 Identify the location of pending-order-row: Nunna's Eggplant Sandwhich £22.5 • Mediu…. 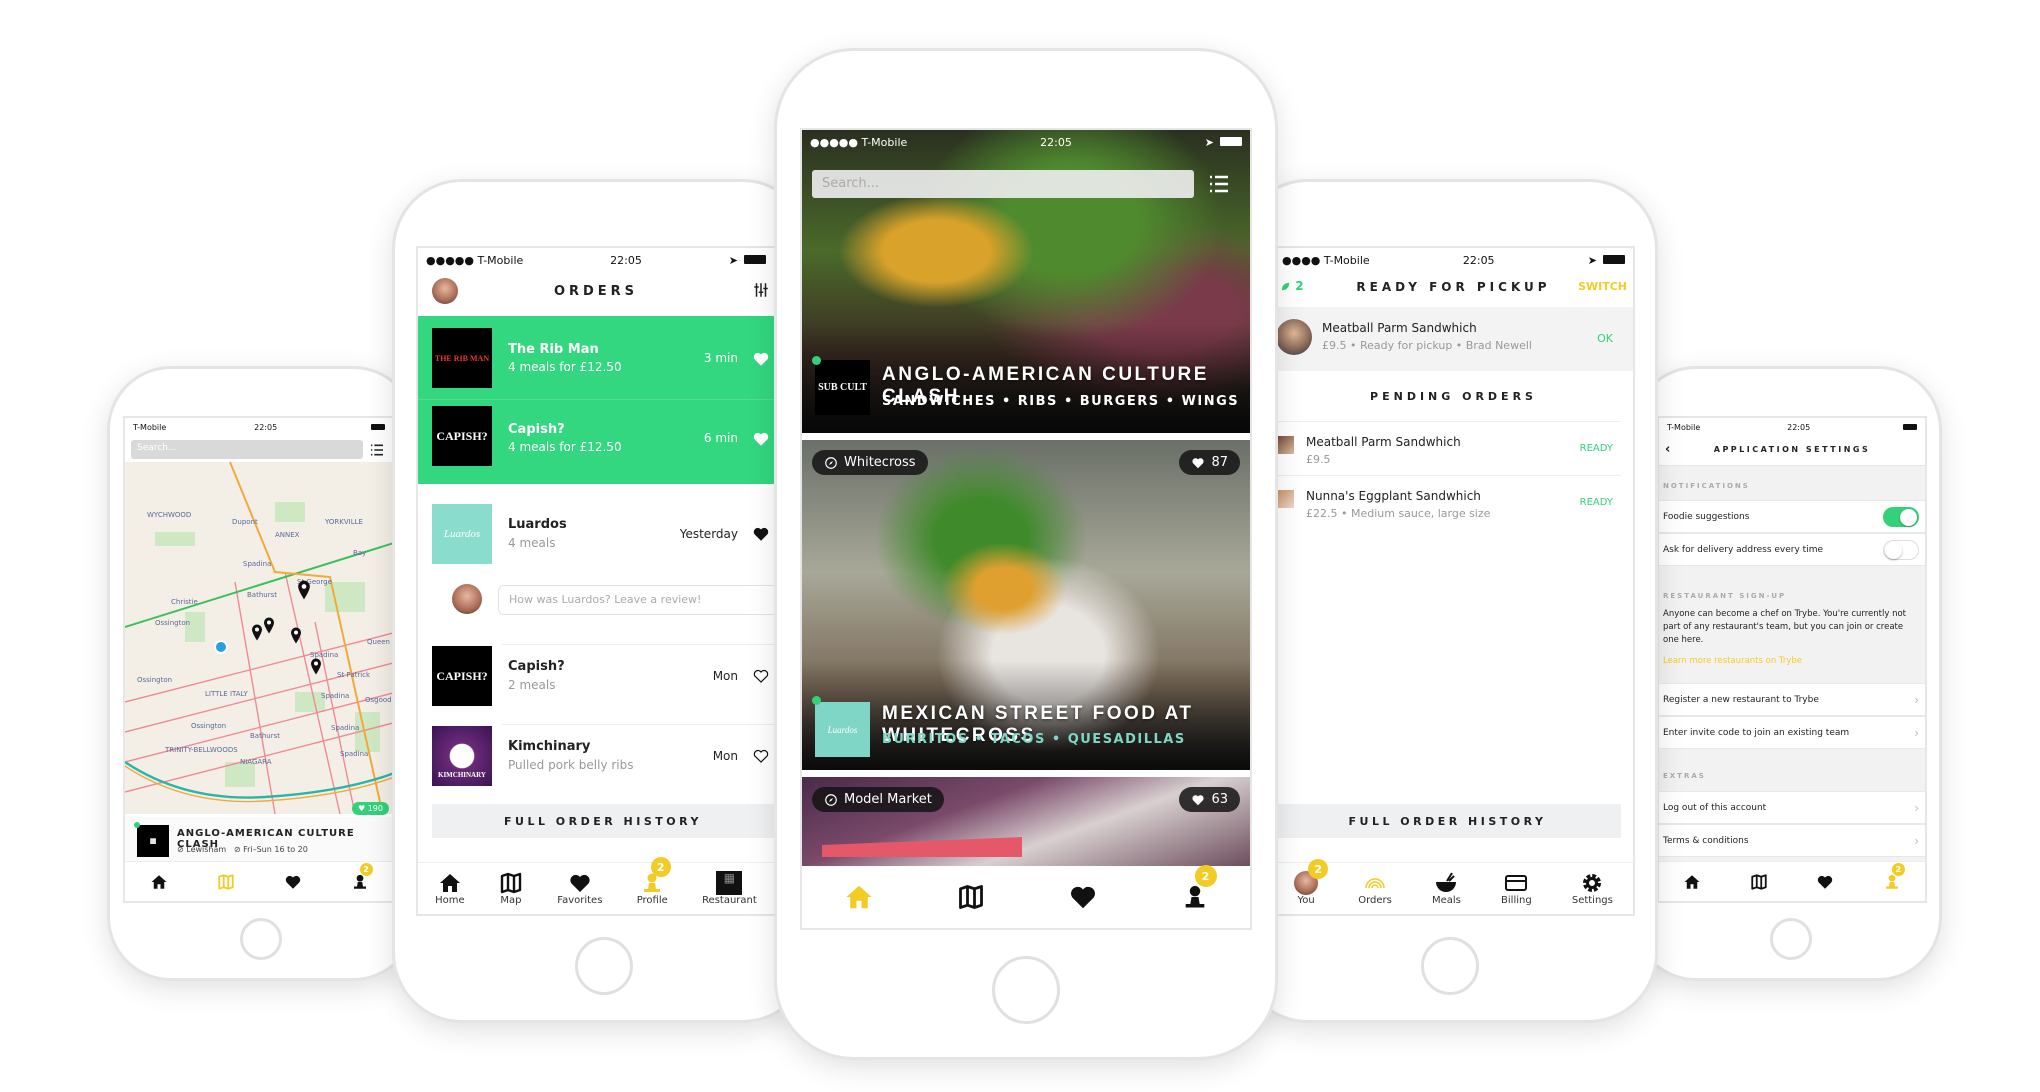
(1447, 503).